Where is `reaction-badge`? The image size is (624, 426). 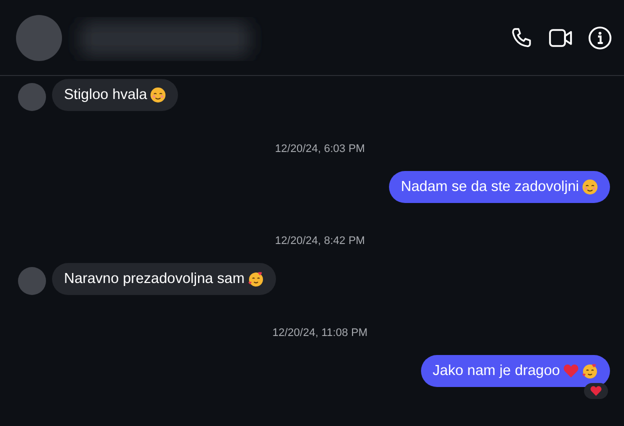
reaction-badge is located at coordinates (596, 391).